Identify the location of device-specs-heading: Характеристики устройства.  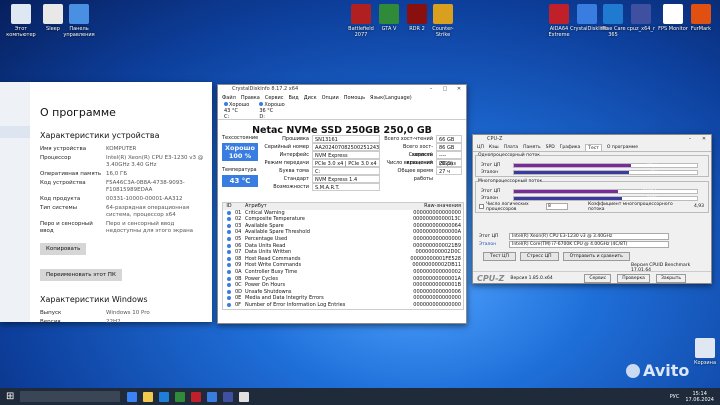
(100, 135).